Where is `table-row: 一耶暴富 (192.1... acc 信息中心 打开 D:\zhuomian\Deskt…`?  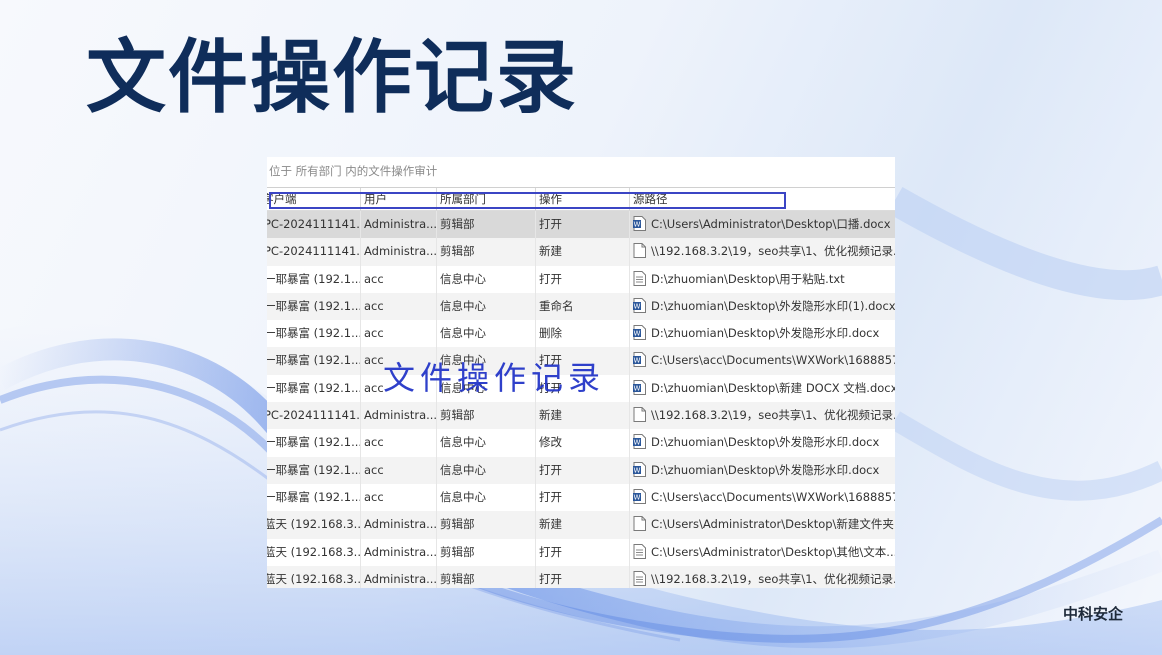
table-row: 一耶暴富 (192.1... acc 信息中心 打开 D:\zhuomian\Deskt… is located at coordinates (581, 279).